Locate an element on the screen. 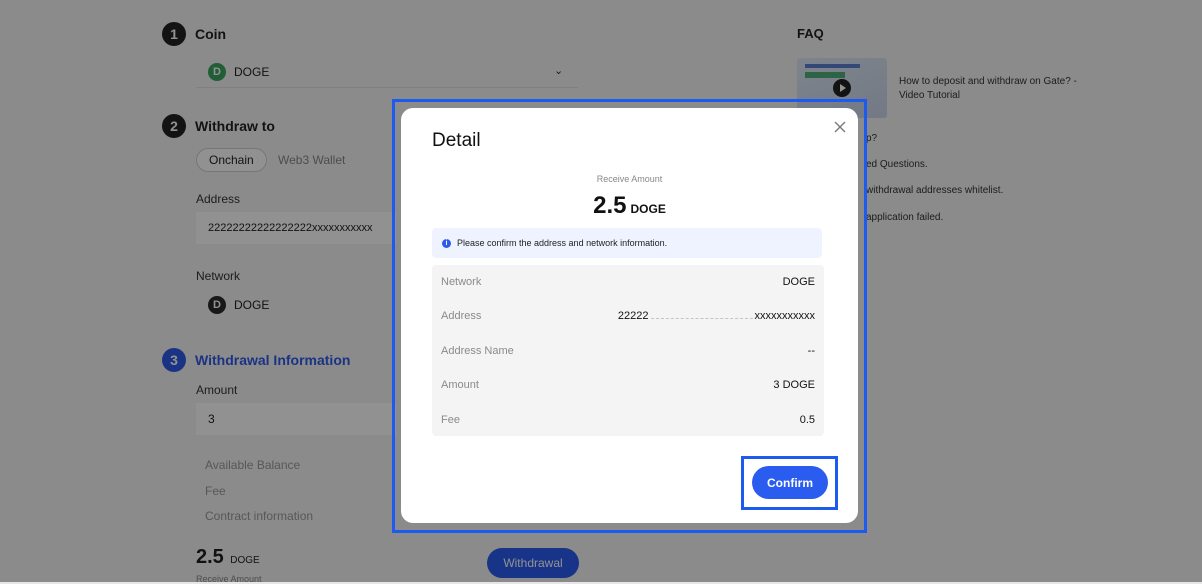 This screenshot has height=584, width=1202. row-value: 0.5 is located at coordinates (807, 420).